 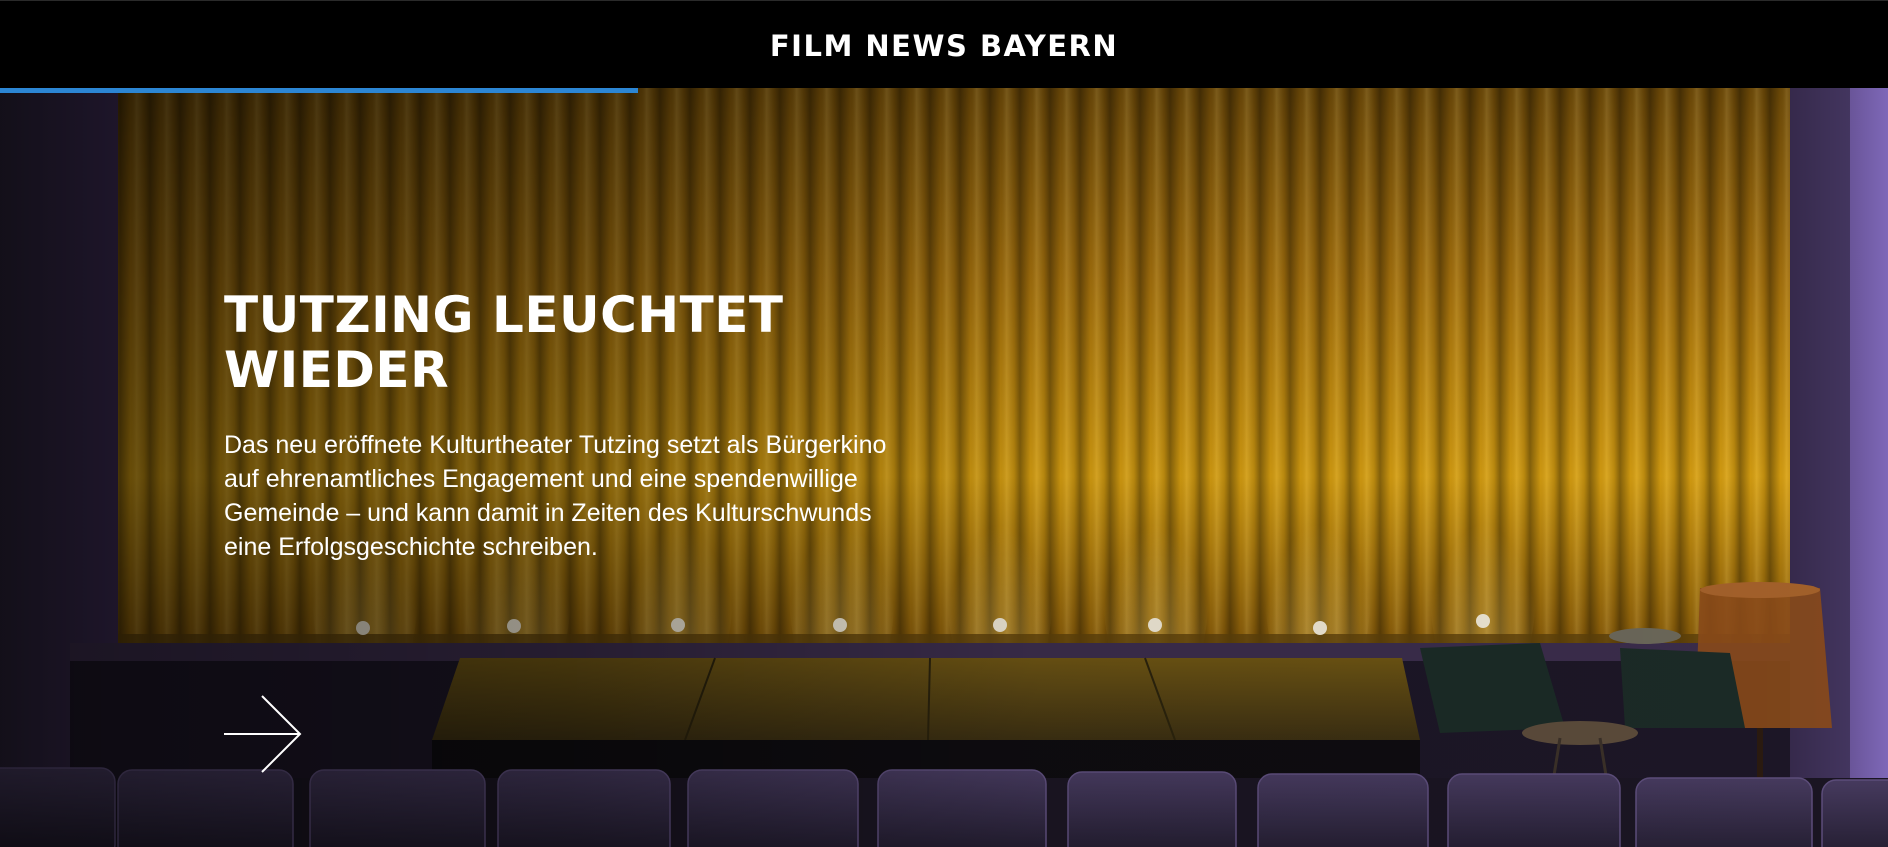 What do you see at coordinates (574, 343) in the screenshot?
I see `article-headline: TUTZING LEUCHTET WIEDER` at bounding box center [574, 343].